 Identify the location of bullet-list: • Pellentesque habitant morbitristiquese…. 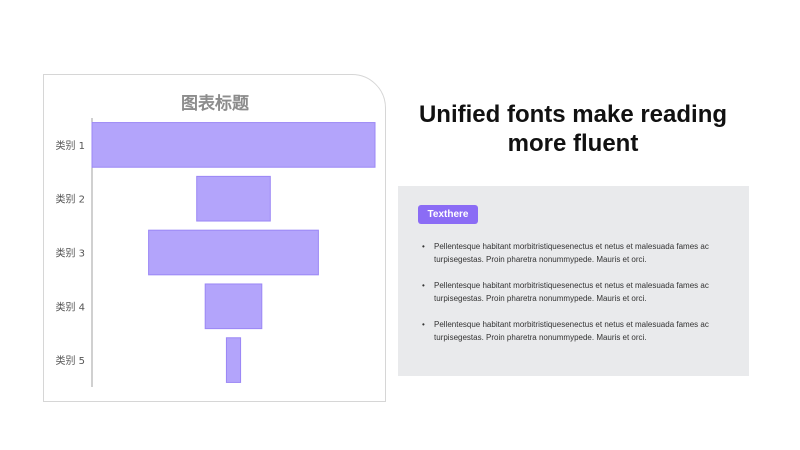
(572, 299).